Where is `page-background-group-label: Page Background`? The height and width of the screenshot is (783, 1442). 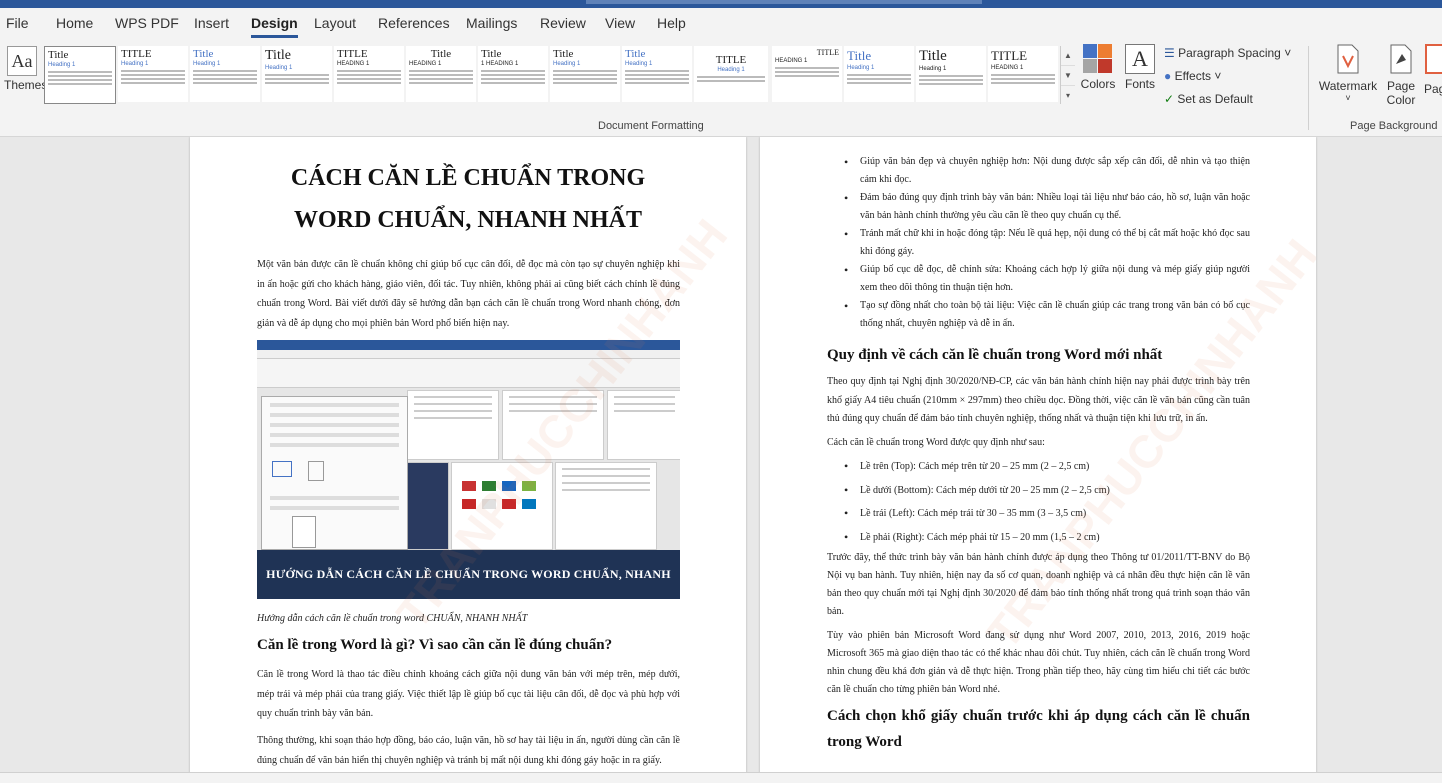
page-background-group-label: Page Background is located at coordinates (1394, 126).